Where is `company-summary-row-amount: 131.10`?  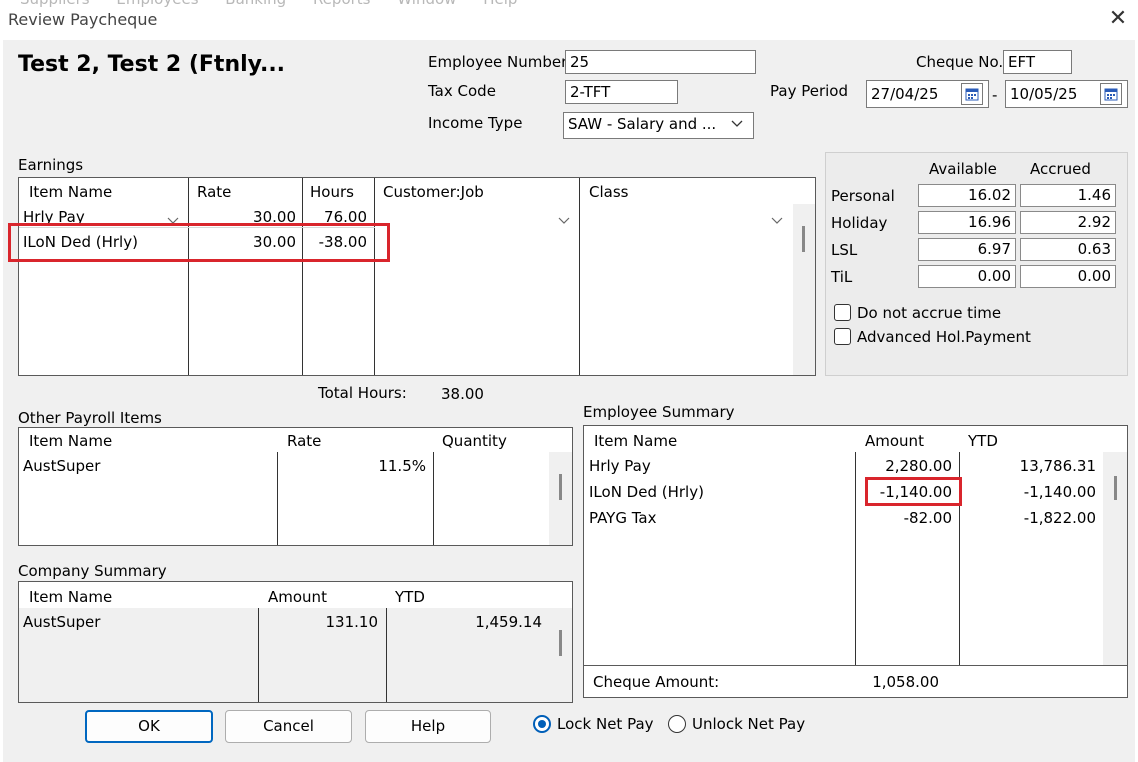
company-summary-row-amount: 131.10 is located at coordinates (352, 622).